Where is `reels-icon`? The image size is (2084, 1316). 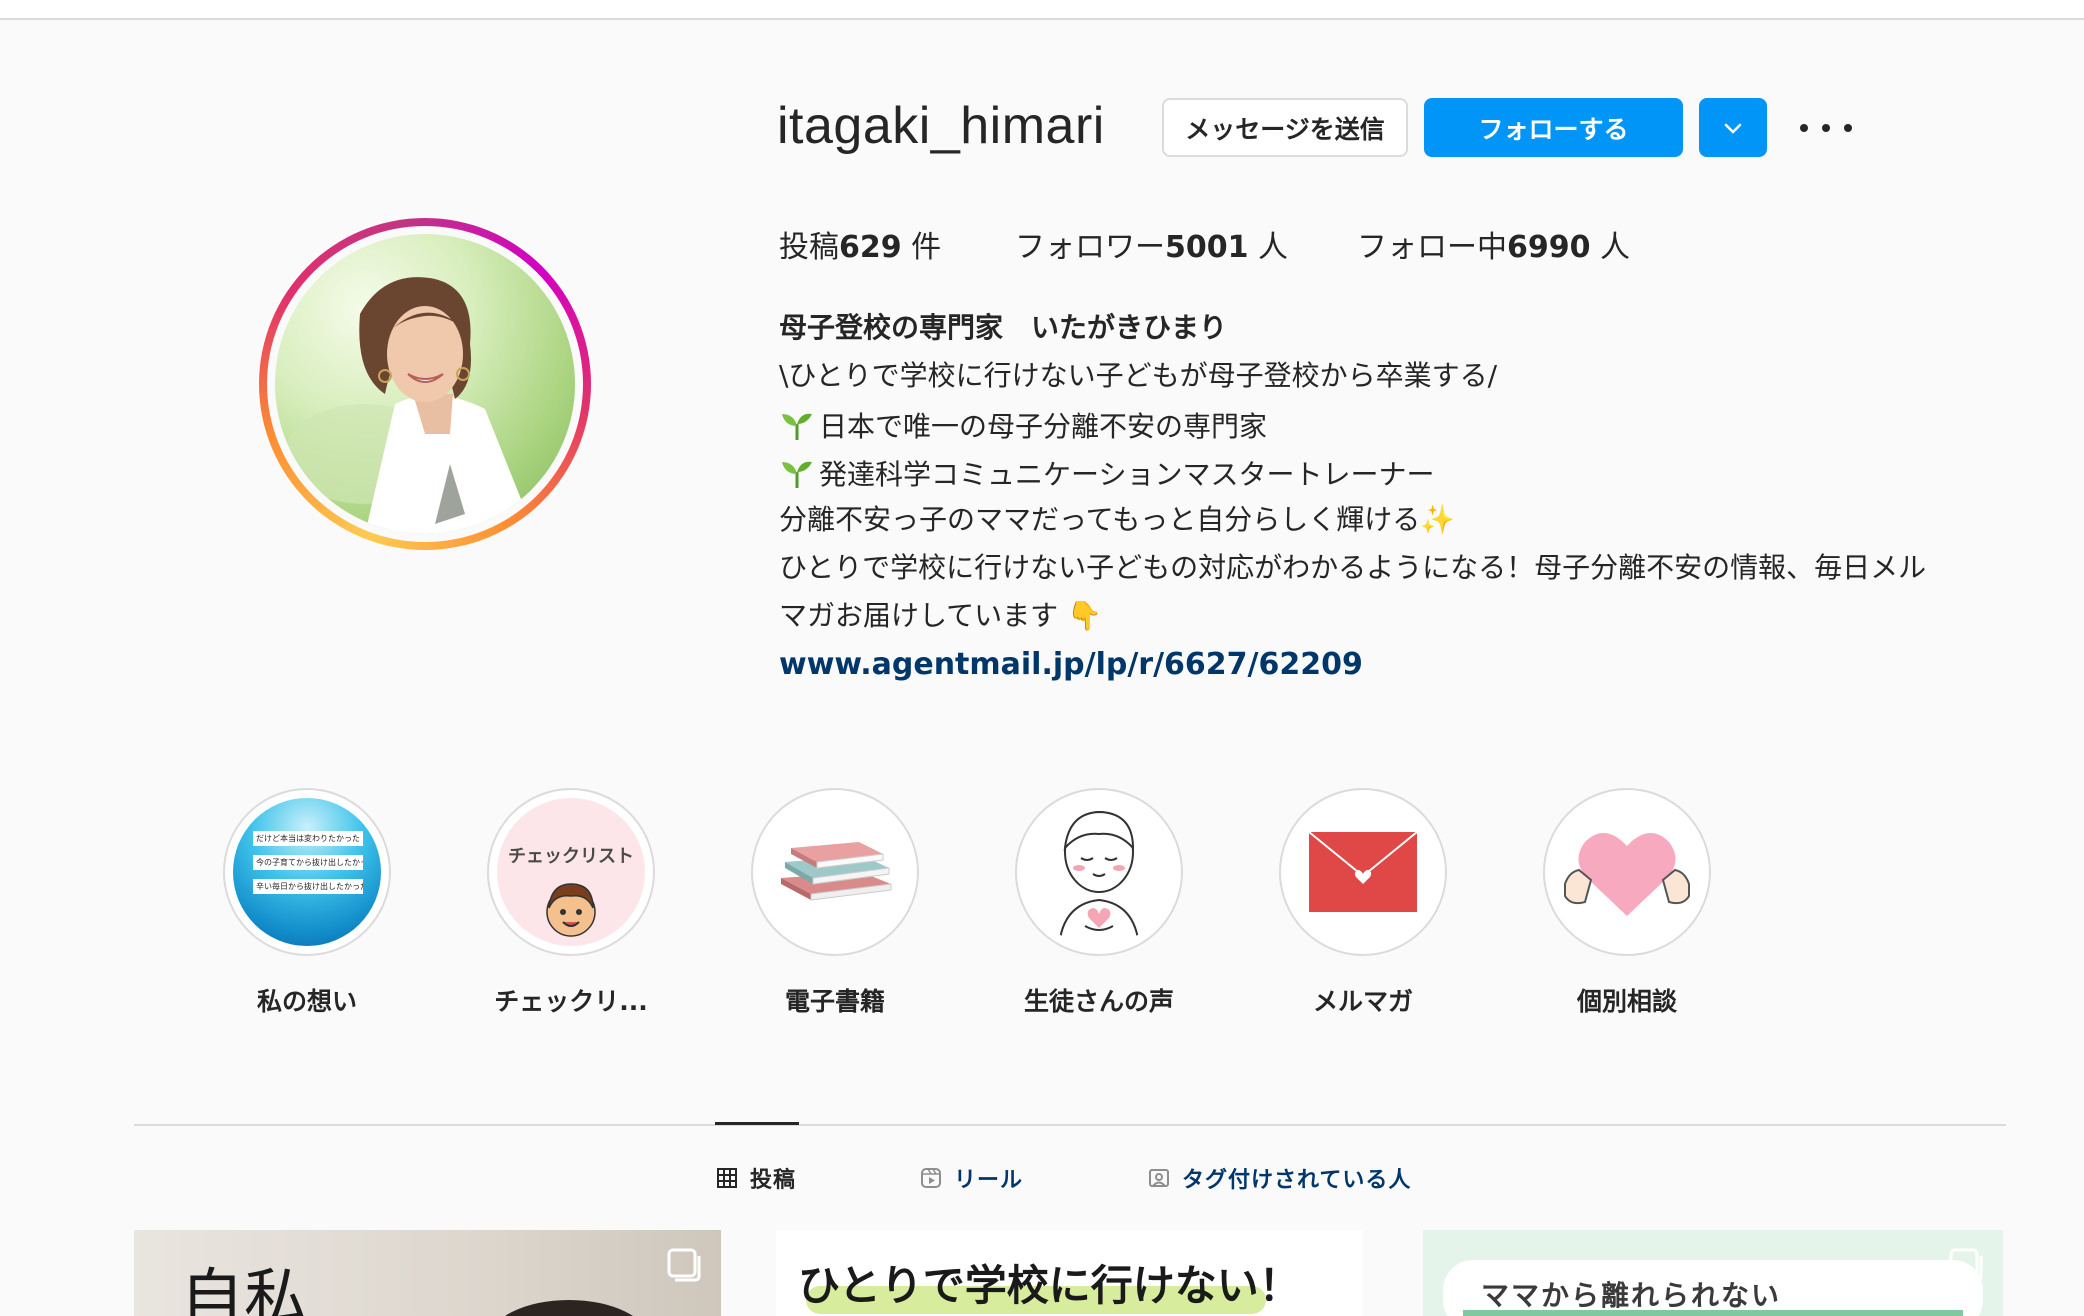 reels-icon is located at coordinates (931, 1178).